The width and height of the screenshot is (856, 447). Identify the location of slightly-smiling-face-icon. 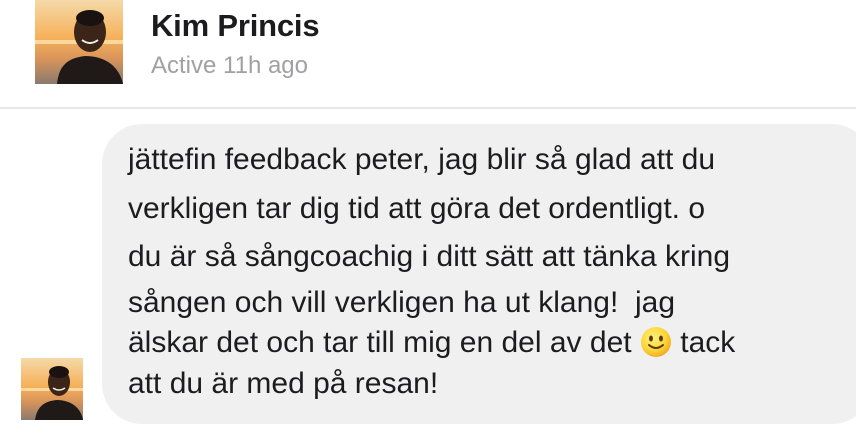
(656, 342).